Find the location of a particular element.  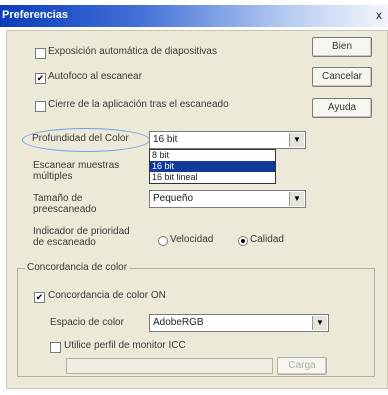

auto-exposure-label: Exposición automática de diapositivas is located at coordinates (132, 51).